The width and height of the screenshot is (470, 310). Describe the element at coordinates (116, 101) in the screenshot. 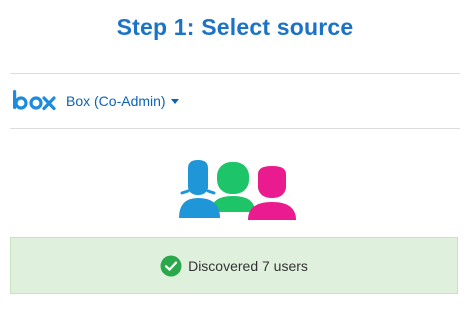

I see `source-dropdown-label: Box (Co-Admin)` at that location.